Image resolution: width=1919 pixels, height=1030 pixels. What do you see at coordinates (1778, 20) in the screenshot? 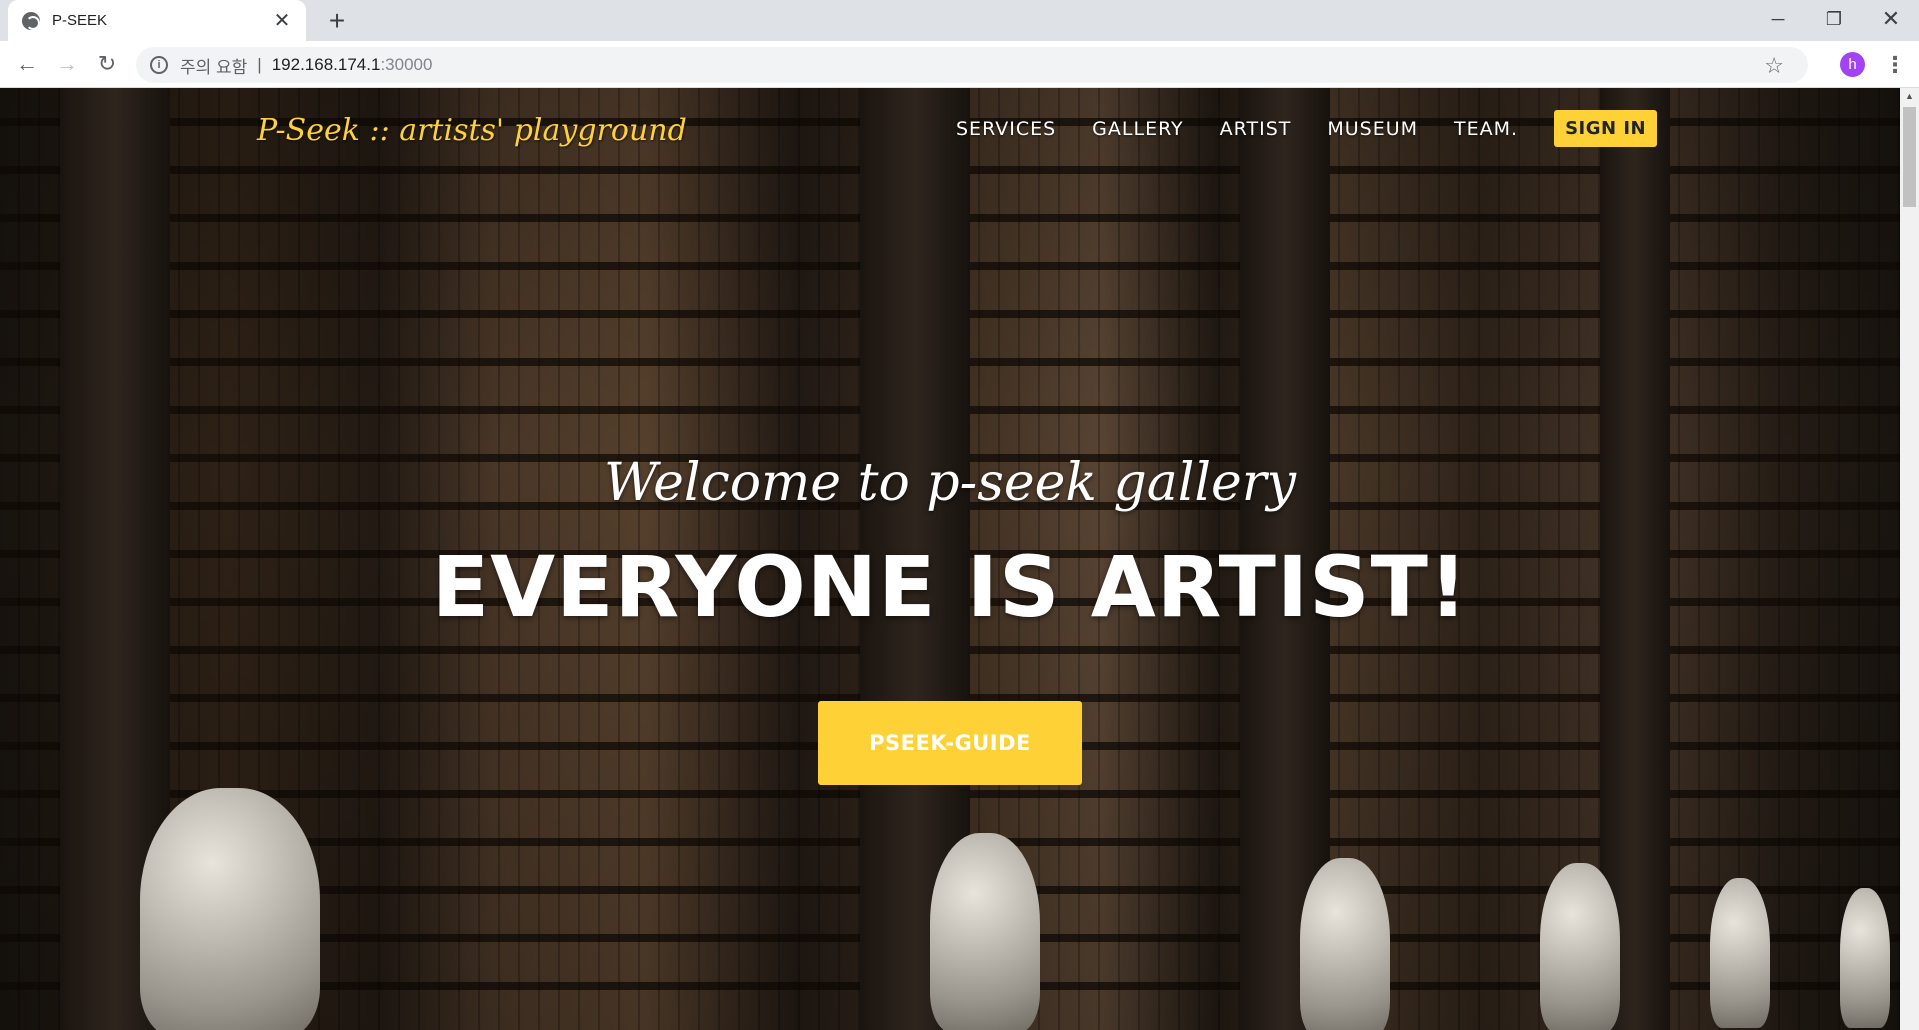
I see `minimize-button: ─` at bounding box center [1778, 20].